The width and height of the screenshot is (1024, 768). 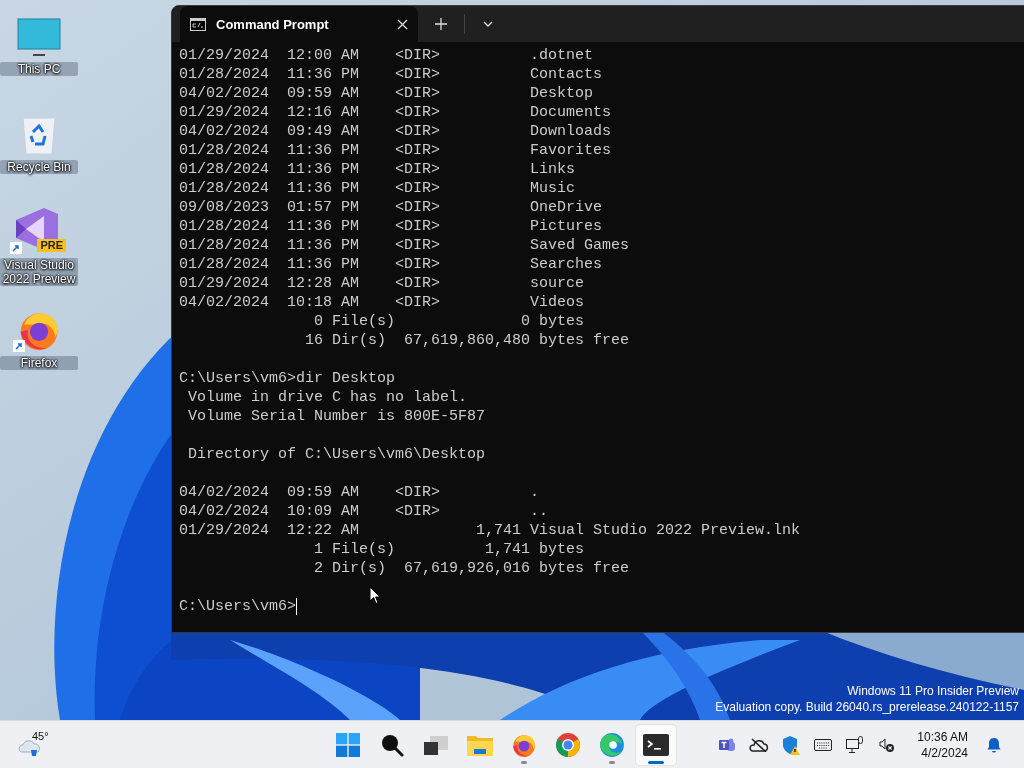 I want to click on preview-badge: PRE, so click(x=51, y=245).